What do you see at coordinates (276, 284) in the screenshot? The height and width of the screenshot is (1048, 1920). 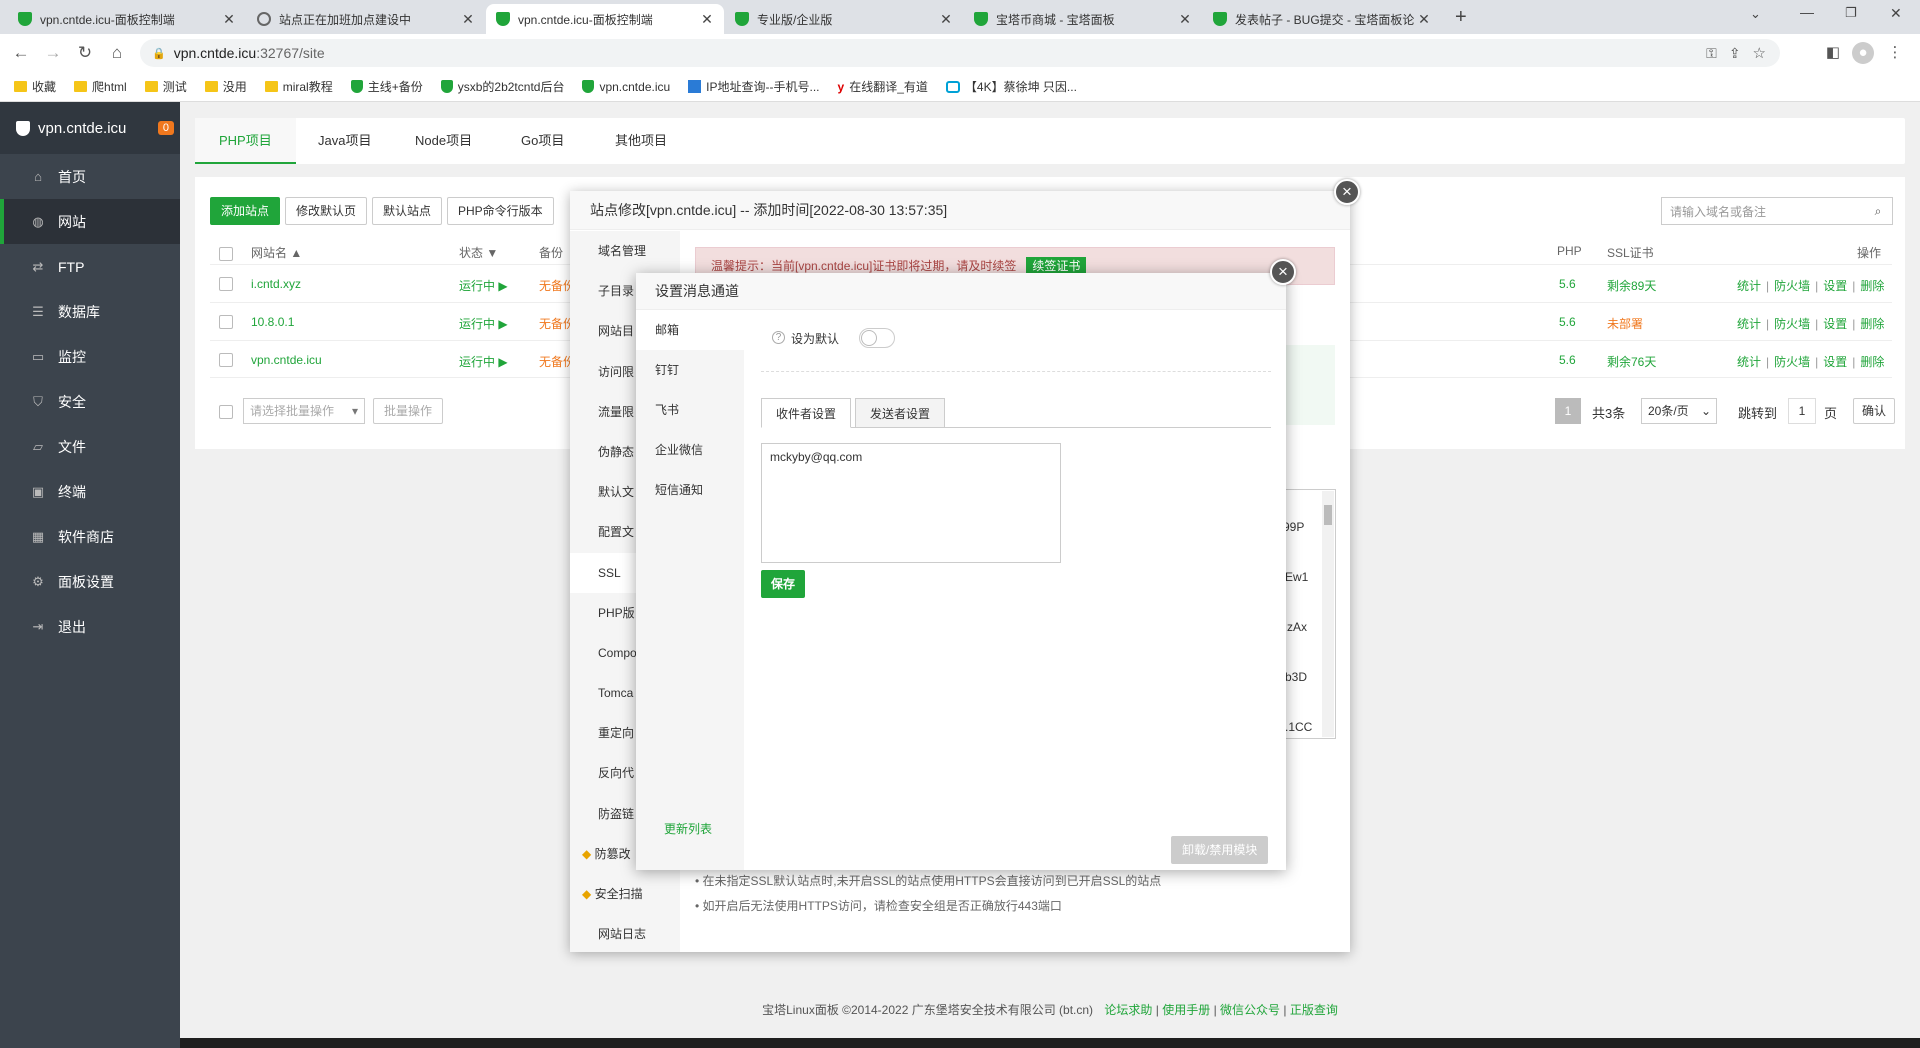 I see `site-name-link: i.cntd.xyz` at bounding box center [276, 284].